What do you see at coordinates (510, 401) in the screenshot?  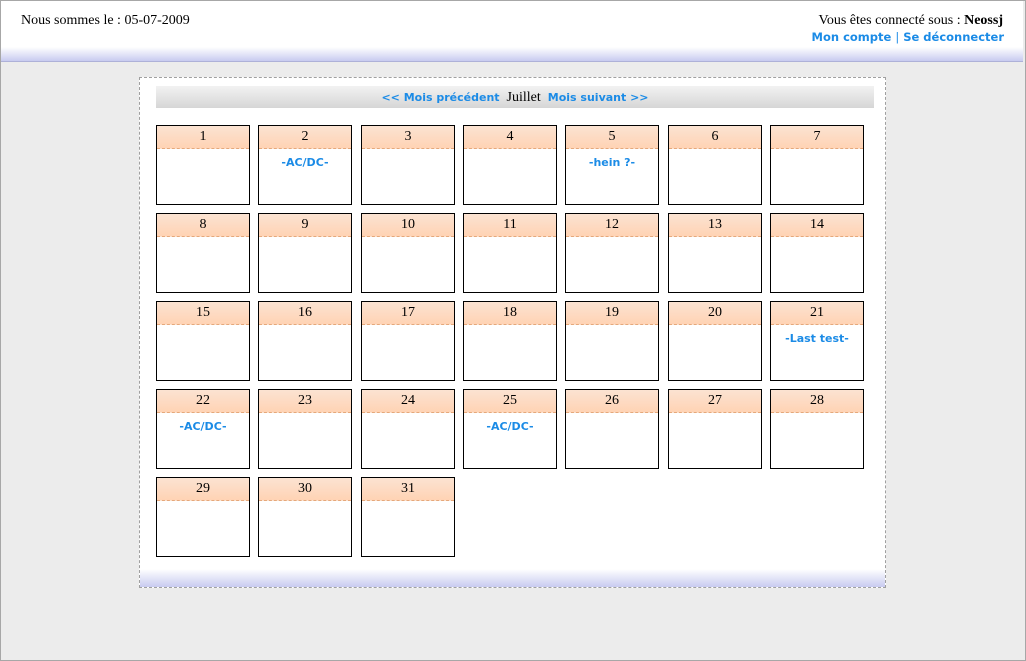 I see `day-number: 25` at bounding box center [510, 401].